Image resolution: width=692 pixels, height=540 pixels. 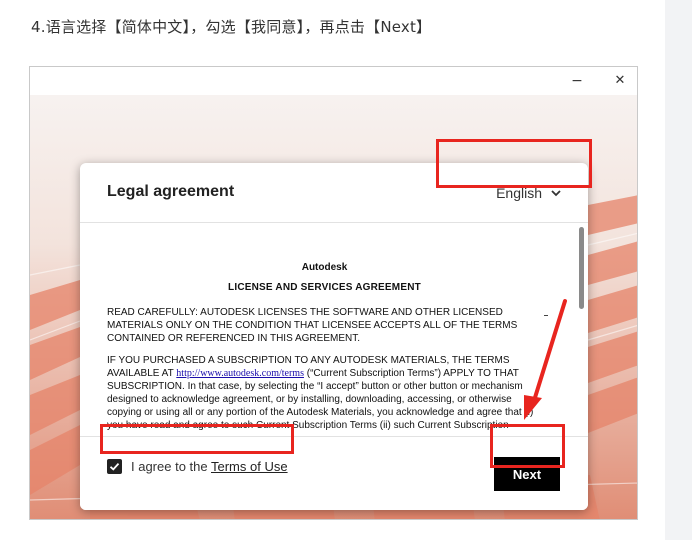 What do you see at coordinates (334, 473) in the screenshot?
I see `dialog-footer: I agree to the Terms of Use Next` at bounding box center [334, 473].